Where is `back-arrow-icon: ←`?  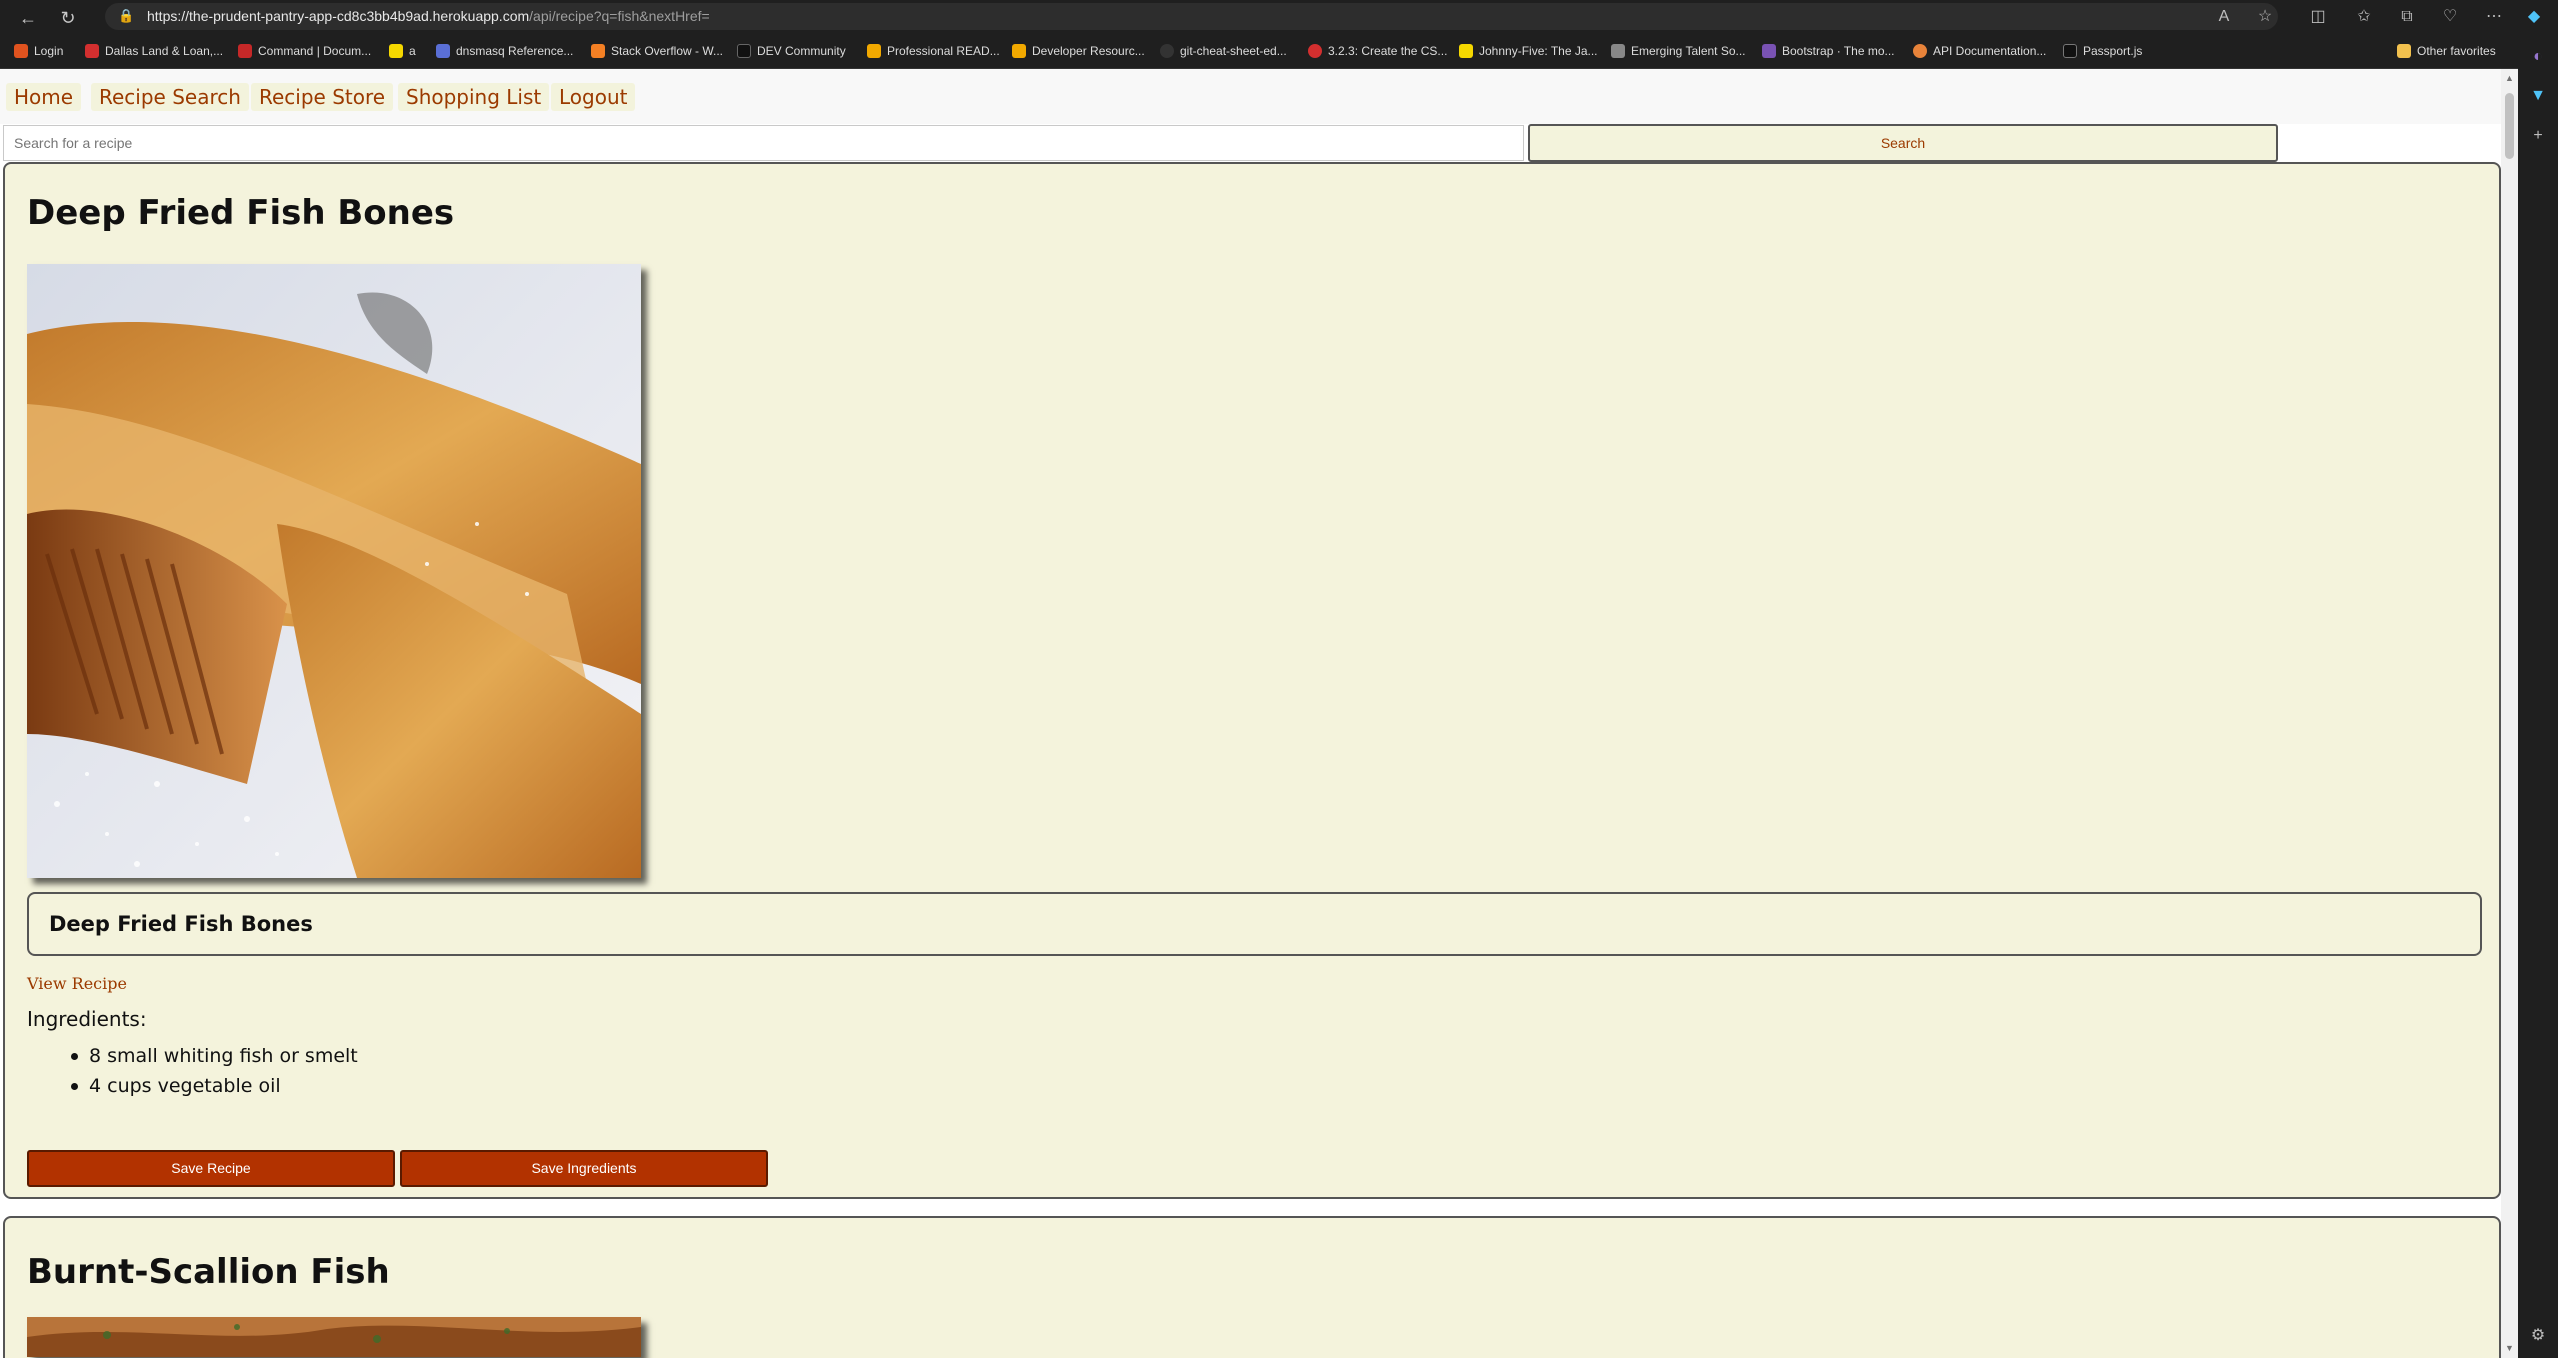
back-arrow-icon: ← is located at coordinates (28, 18).